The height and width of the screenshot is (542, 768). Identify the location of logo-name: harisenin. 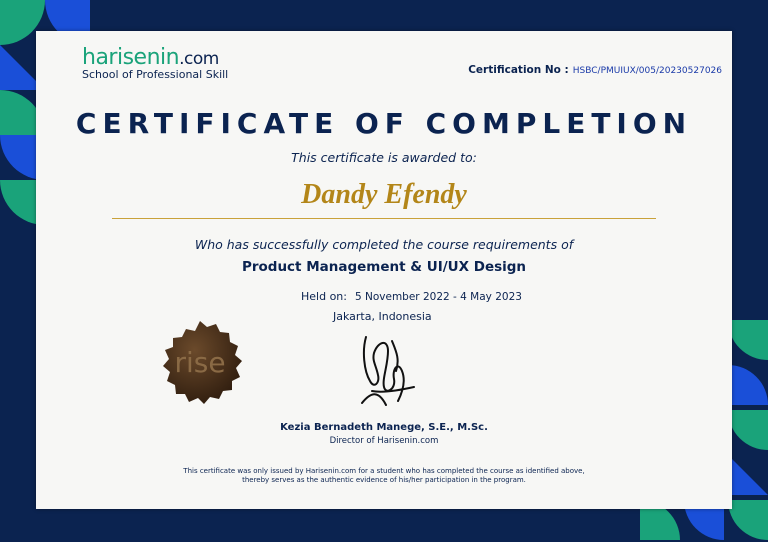
(131, 57).